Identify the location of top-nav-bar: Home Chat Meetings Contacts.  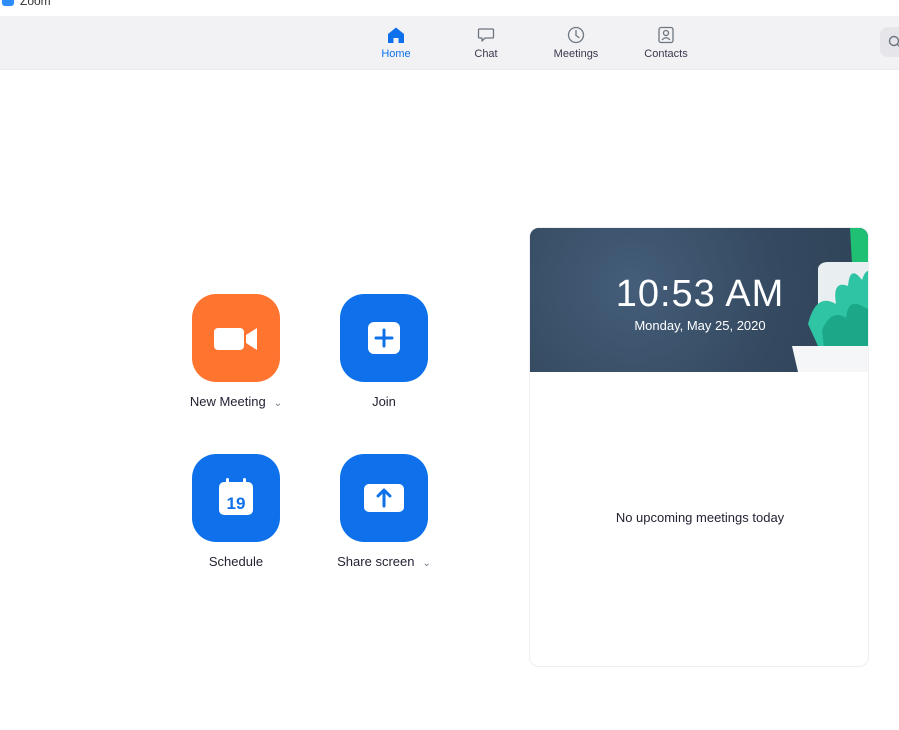
(449, 43).